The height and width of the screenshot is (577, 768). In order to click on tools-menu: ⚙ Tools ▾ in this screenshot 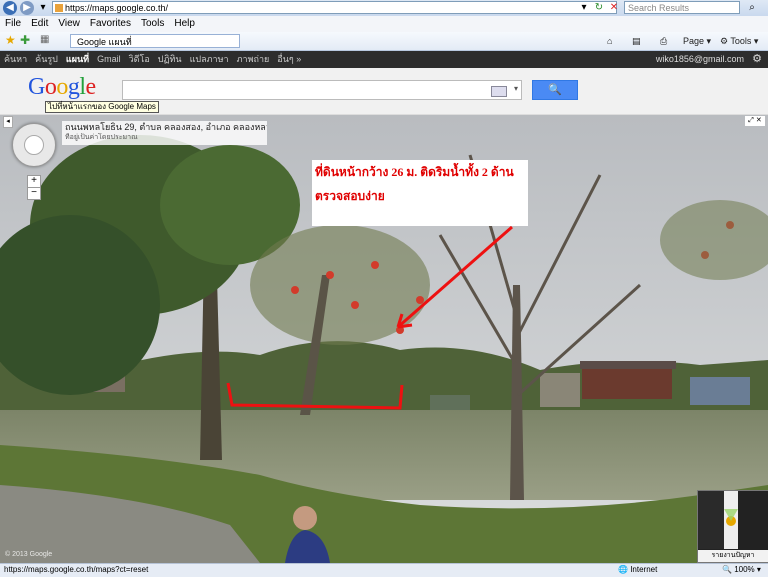, I will do `click(739, 41)`.